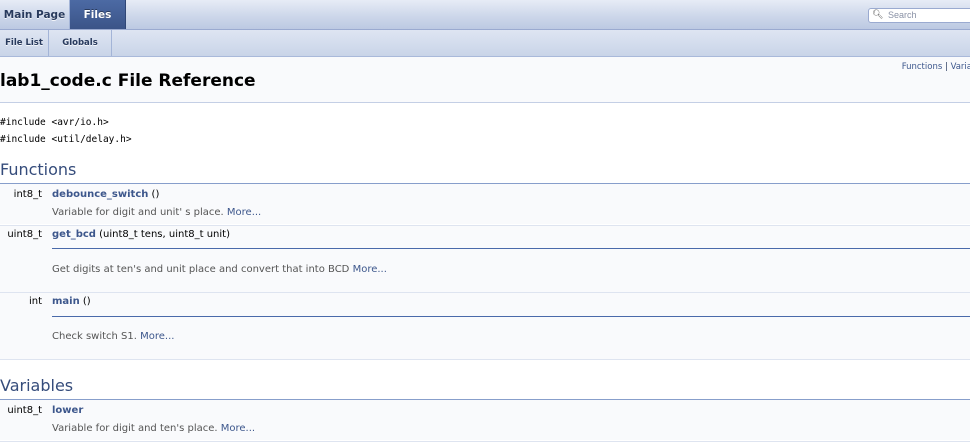 The height and width of the screenshot is (443, 970). Describe the element at coordinates (919, 15) in the screenshot. I see `search-box: 🔍︎ Search` at that location.